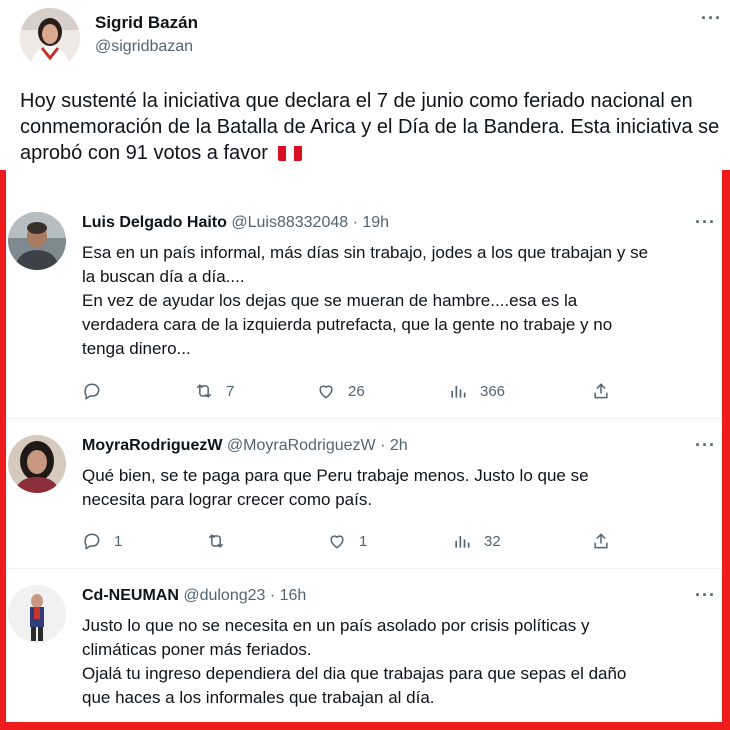  I want to click on reply-action, so click(98, 391).